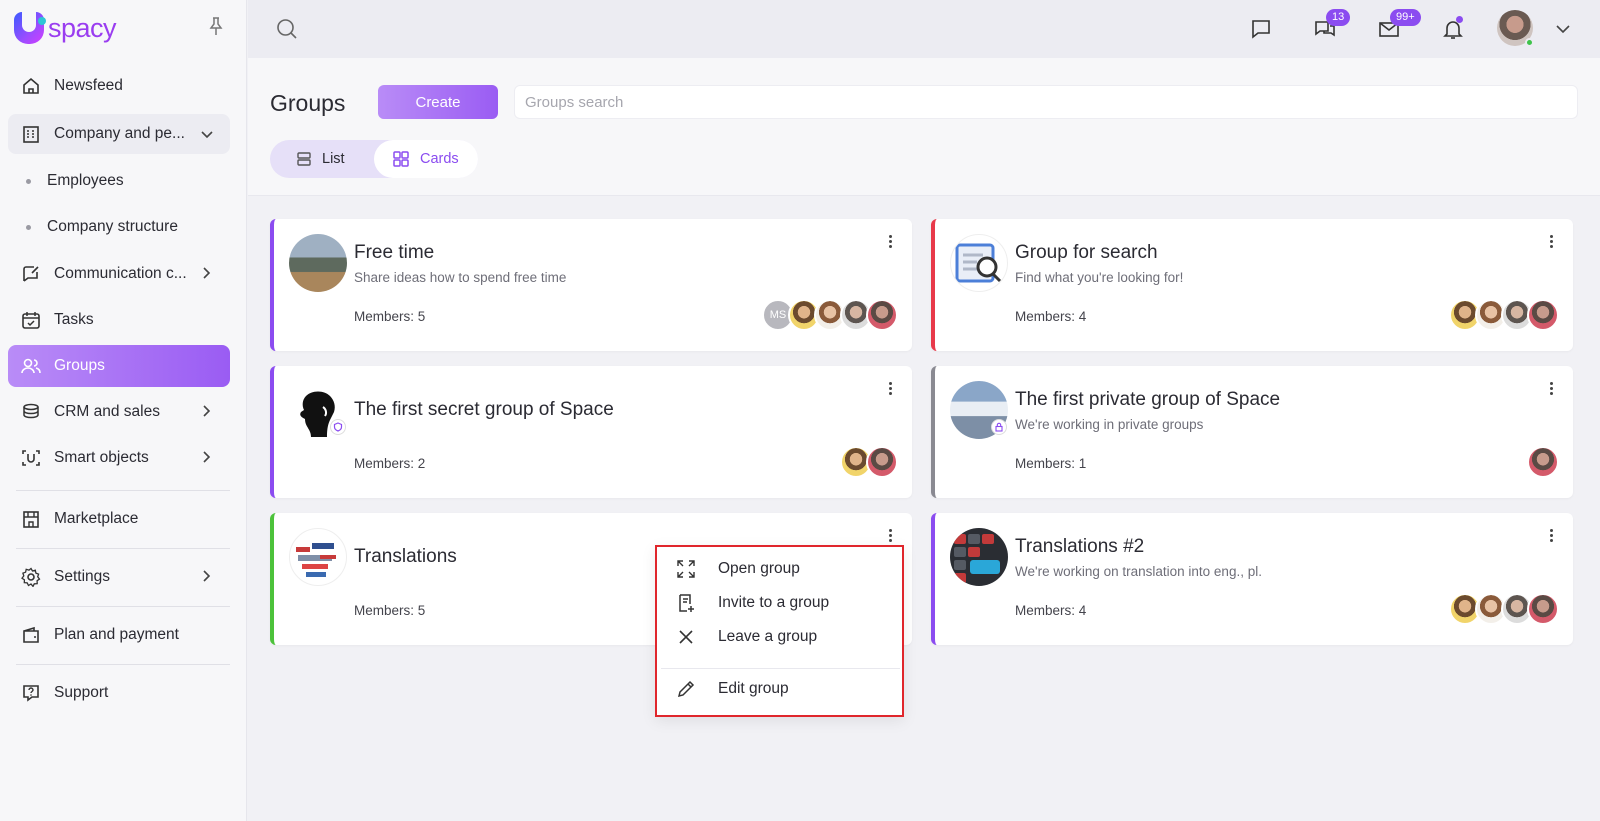  What do you see at coordinates (405, 557) in the screenshot?
I see `group-name: Translations` at bounding box center [405, 557].